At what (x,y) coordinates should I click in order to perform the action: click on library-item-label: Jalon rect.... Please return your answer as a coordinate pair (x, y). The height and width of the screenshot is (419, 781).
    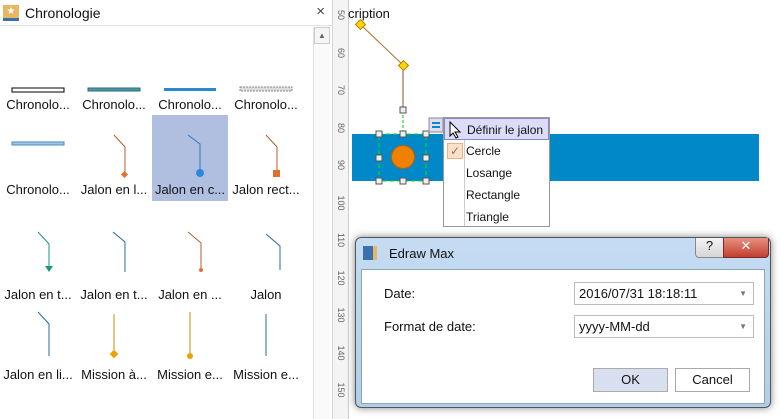
    Looking at the image, I should click on (266, 189).